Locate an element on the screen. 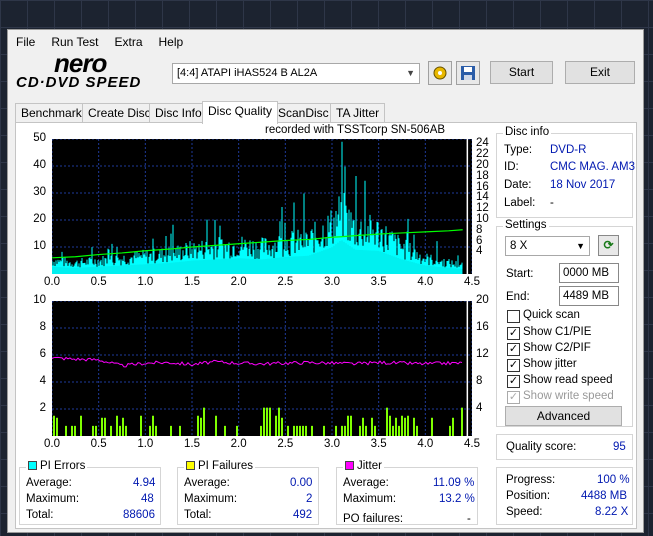 This screenshot has width=653, height=536. c1-y-right-tick-9: 22 is located at coordinates (482, 154).